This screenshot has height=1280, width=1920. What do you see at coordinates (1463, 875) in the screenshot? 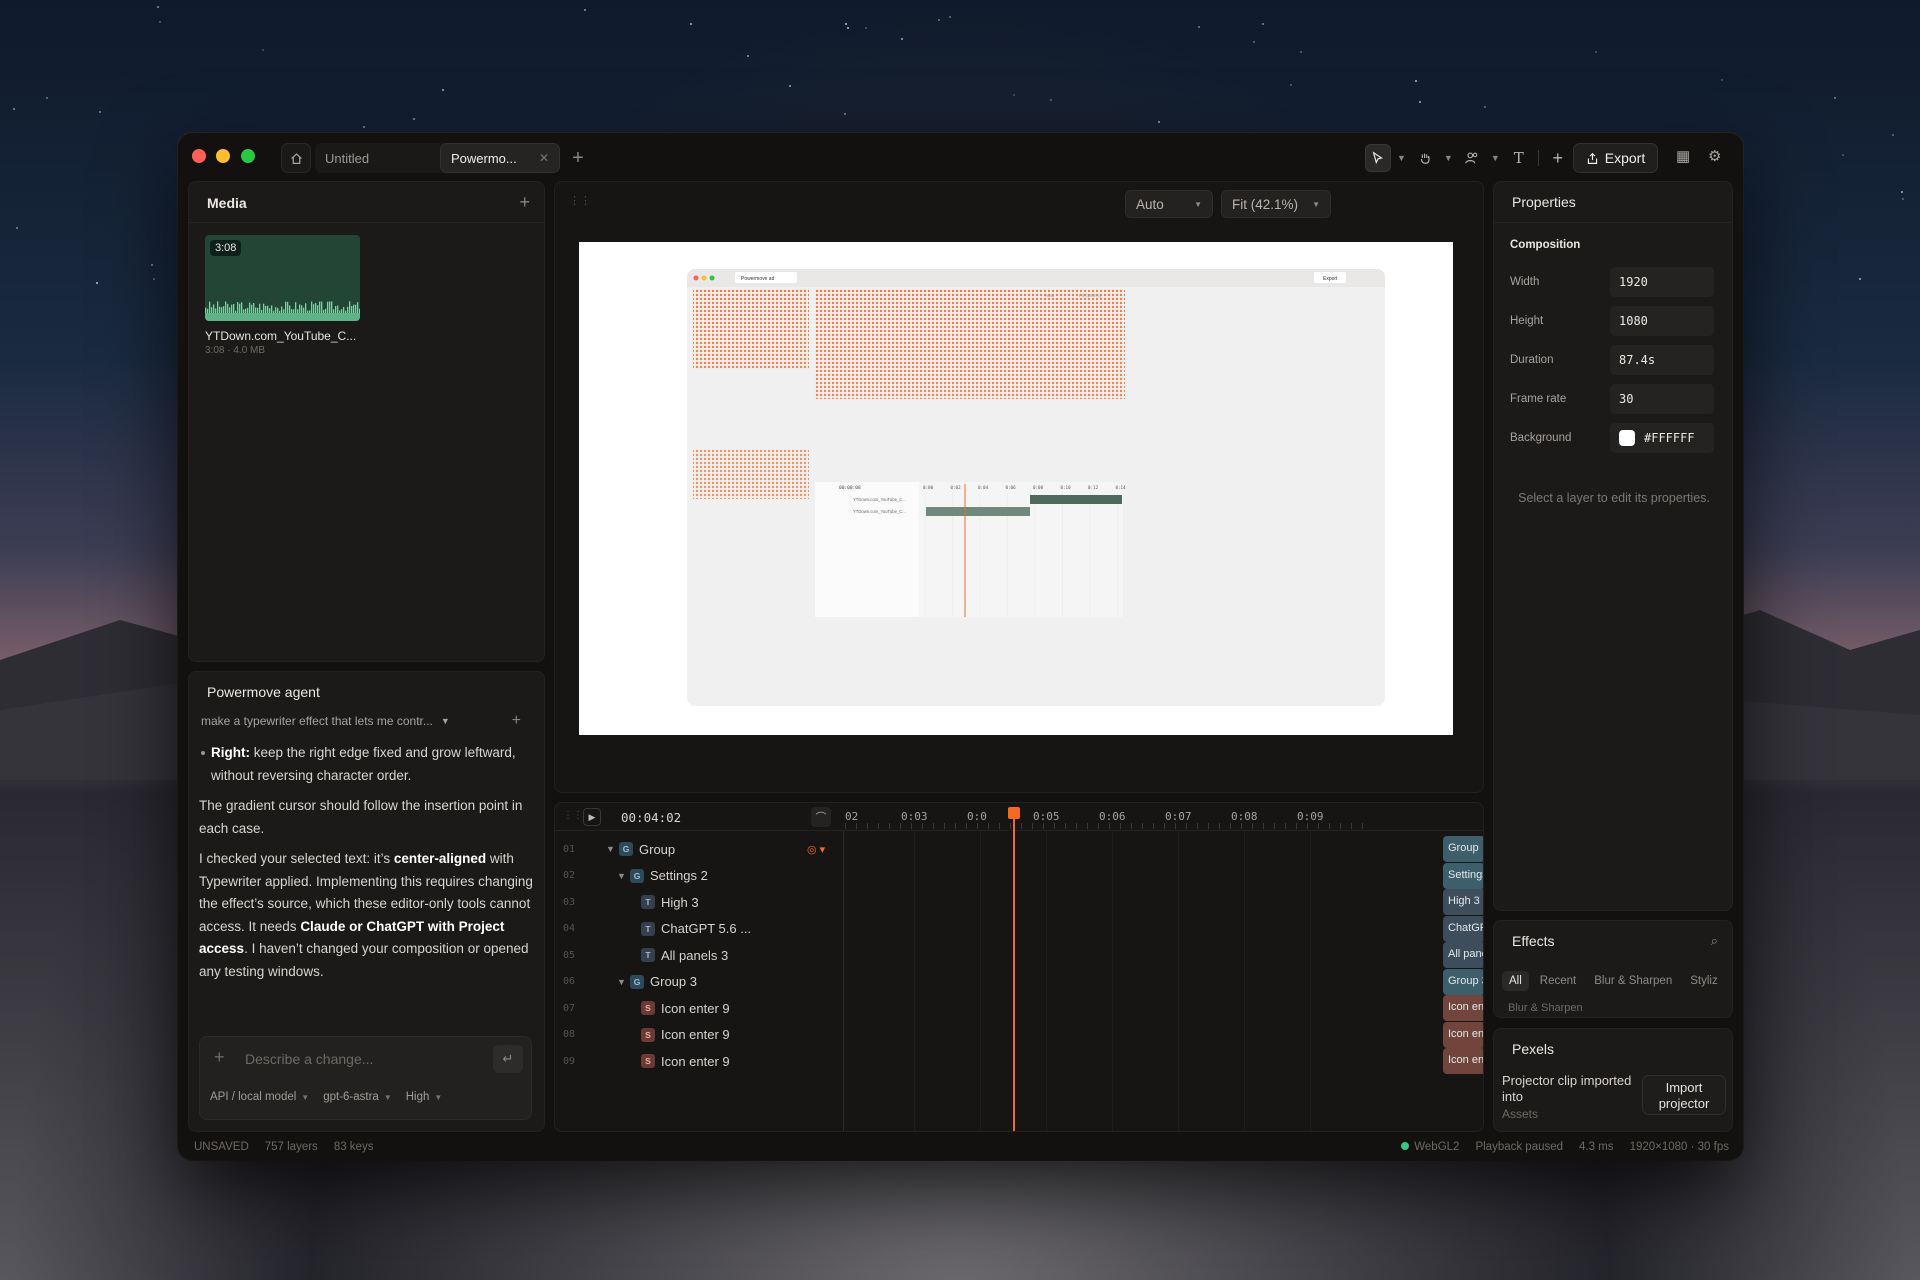
I see `timeline-clip: Settings 2` at bounding box center [1463, 875].